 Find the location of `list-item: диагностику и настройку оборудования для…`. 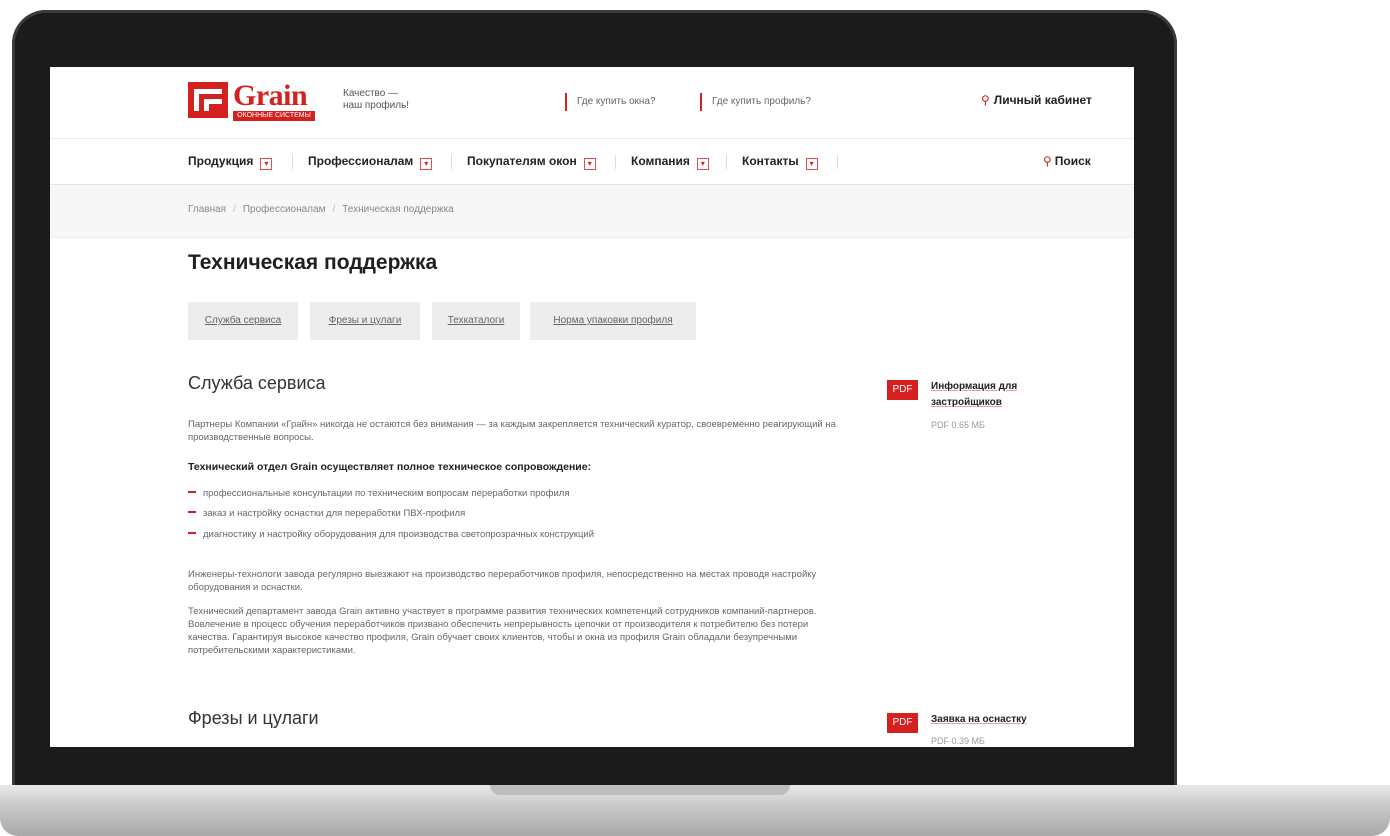

list-item: диагностику и настройку оборудования для… is located at coordinates (391, 534).